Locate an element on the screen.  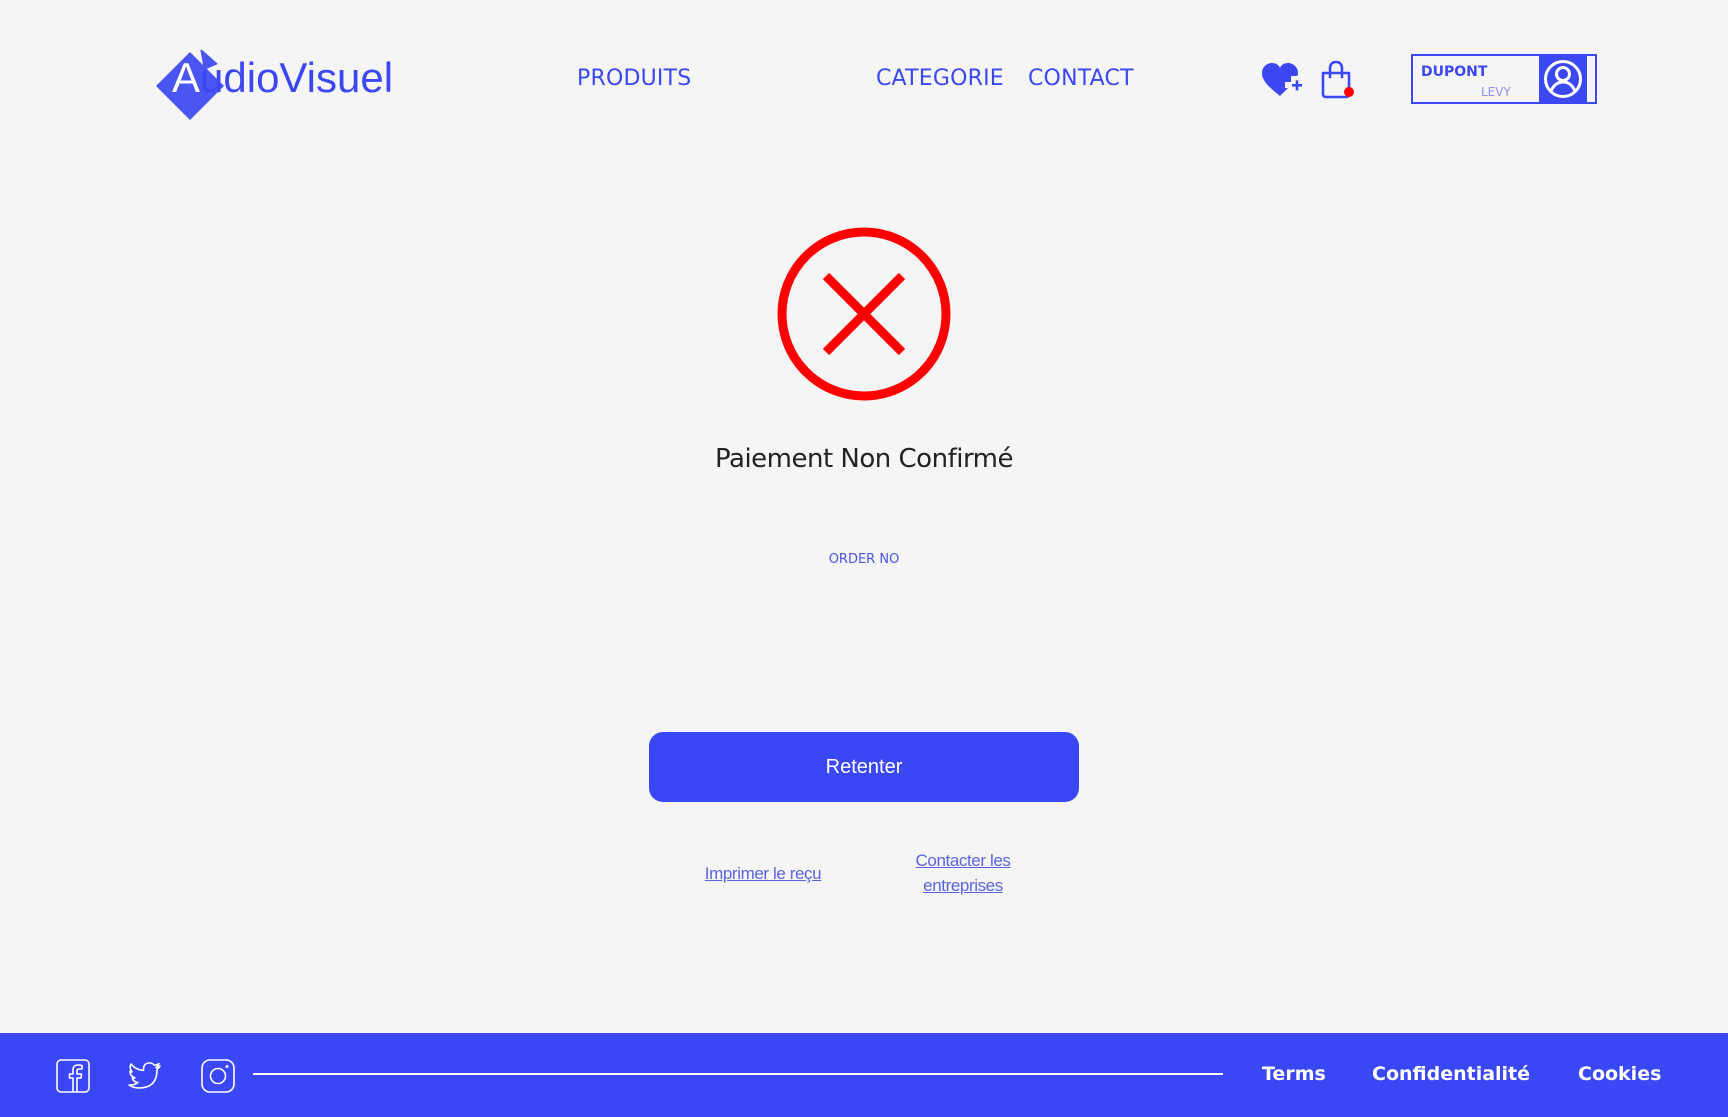
footer: Terms Confidentialité Cookies is located at coordinates (864, 1075).